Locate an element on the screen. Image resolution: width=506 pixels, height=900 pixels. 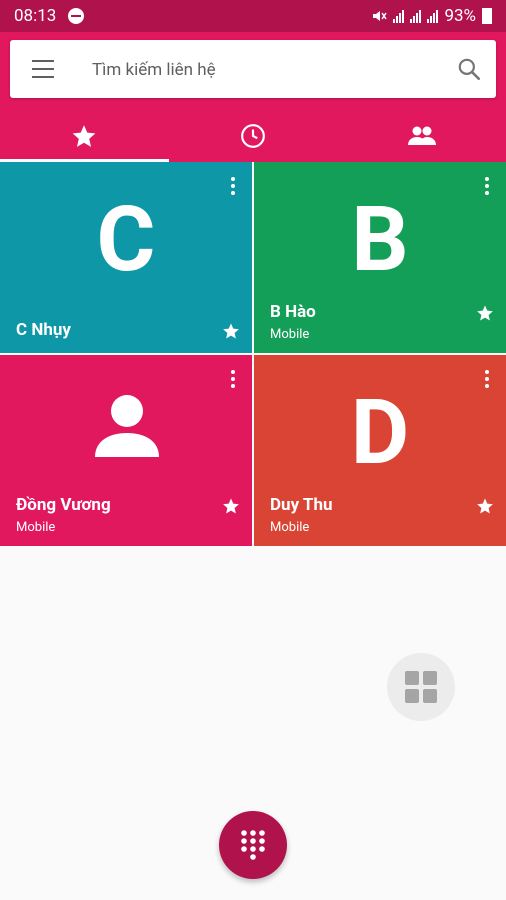
app-bar is located at coordinates (253, 97).